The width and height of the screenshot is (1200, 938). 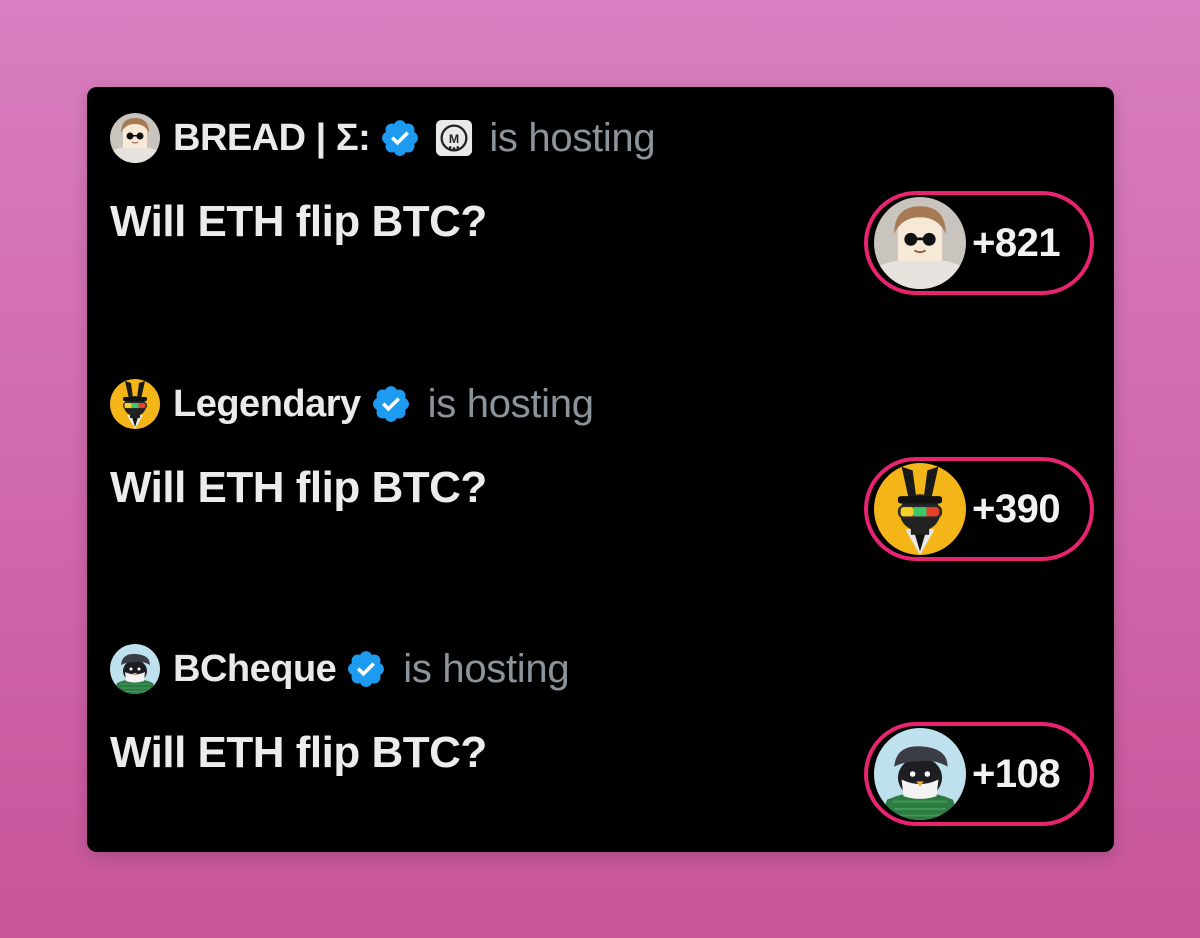 What do you see at coordinates (454, 138) in the screenshot?
I see `affiliate-badge-icon` at bounding box center [454, 138].